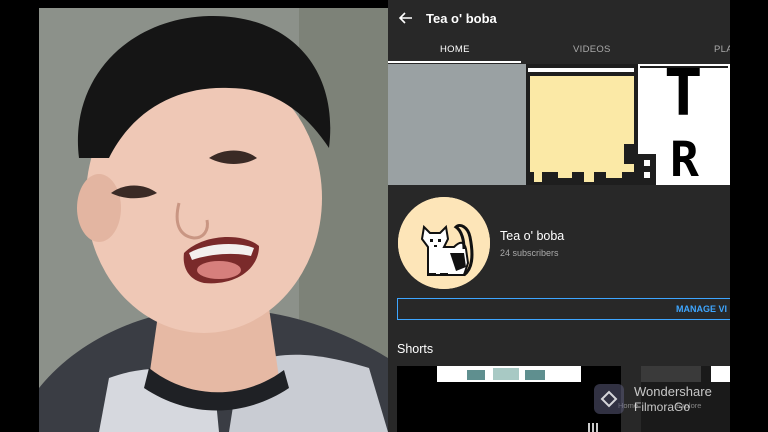  What do you see at coordinates (609, 399) in the screenshot?
I see `filmorago-logo-icon` at bounding box center [609, 399].